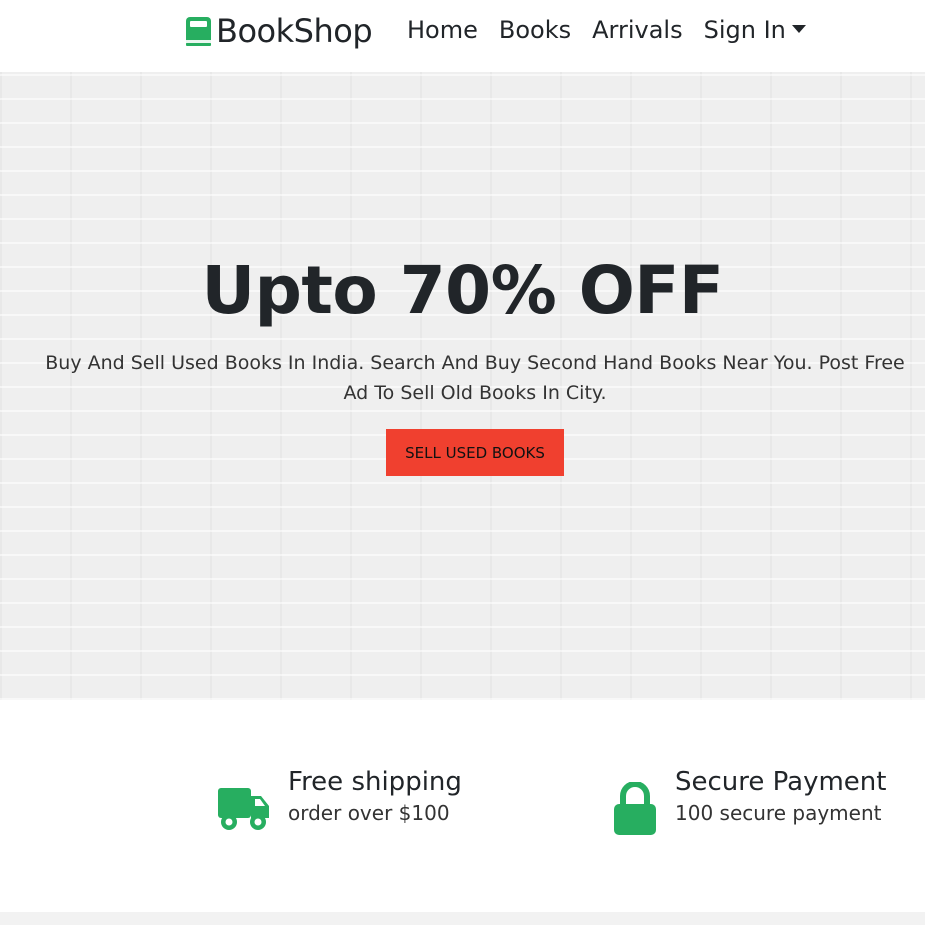  What do you see at coordinates (198, 31) in the screenshot?
I see `book-icon` at bounding box center [198, 31].